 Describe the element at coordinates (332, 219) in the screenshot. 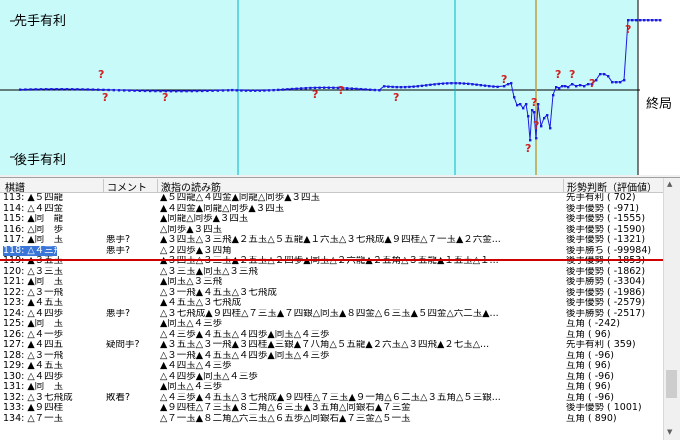

I see `table-row: 115: ▲同 龍 ▲同龍△同歩▲３四玉 後手優勢 ( -1555)` at that location.